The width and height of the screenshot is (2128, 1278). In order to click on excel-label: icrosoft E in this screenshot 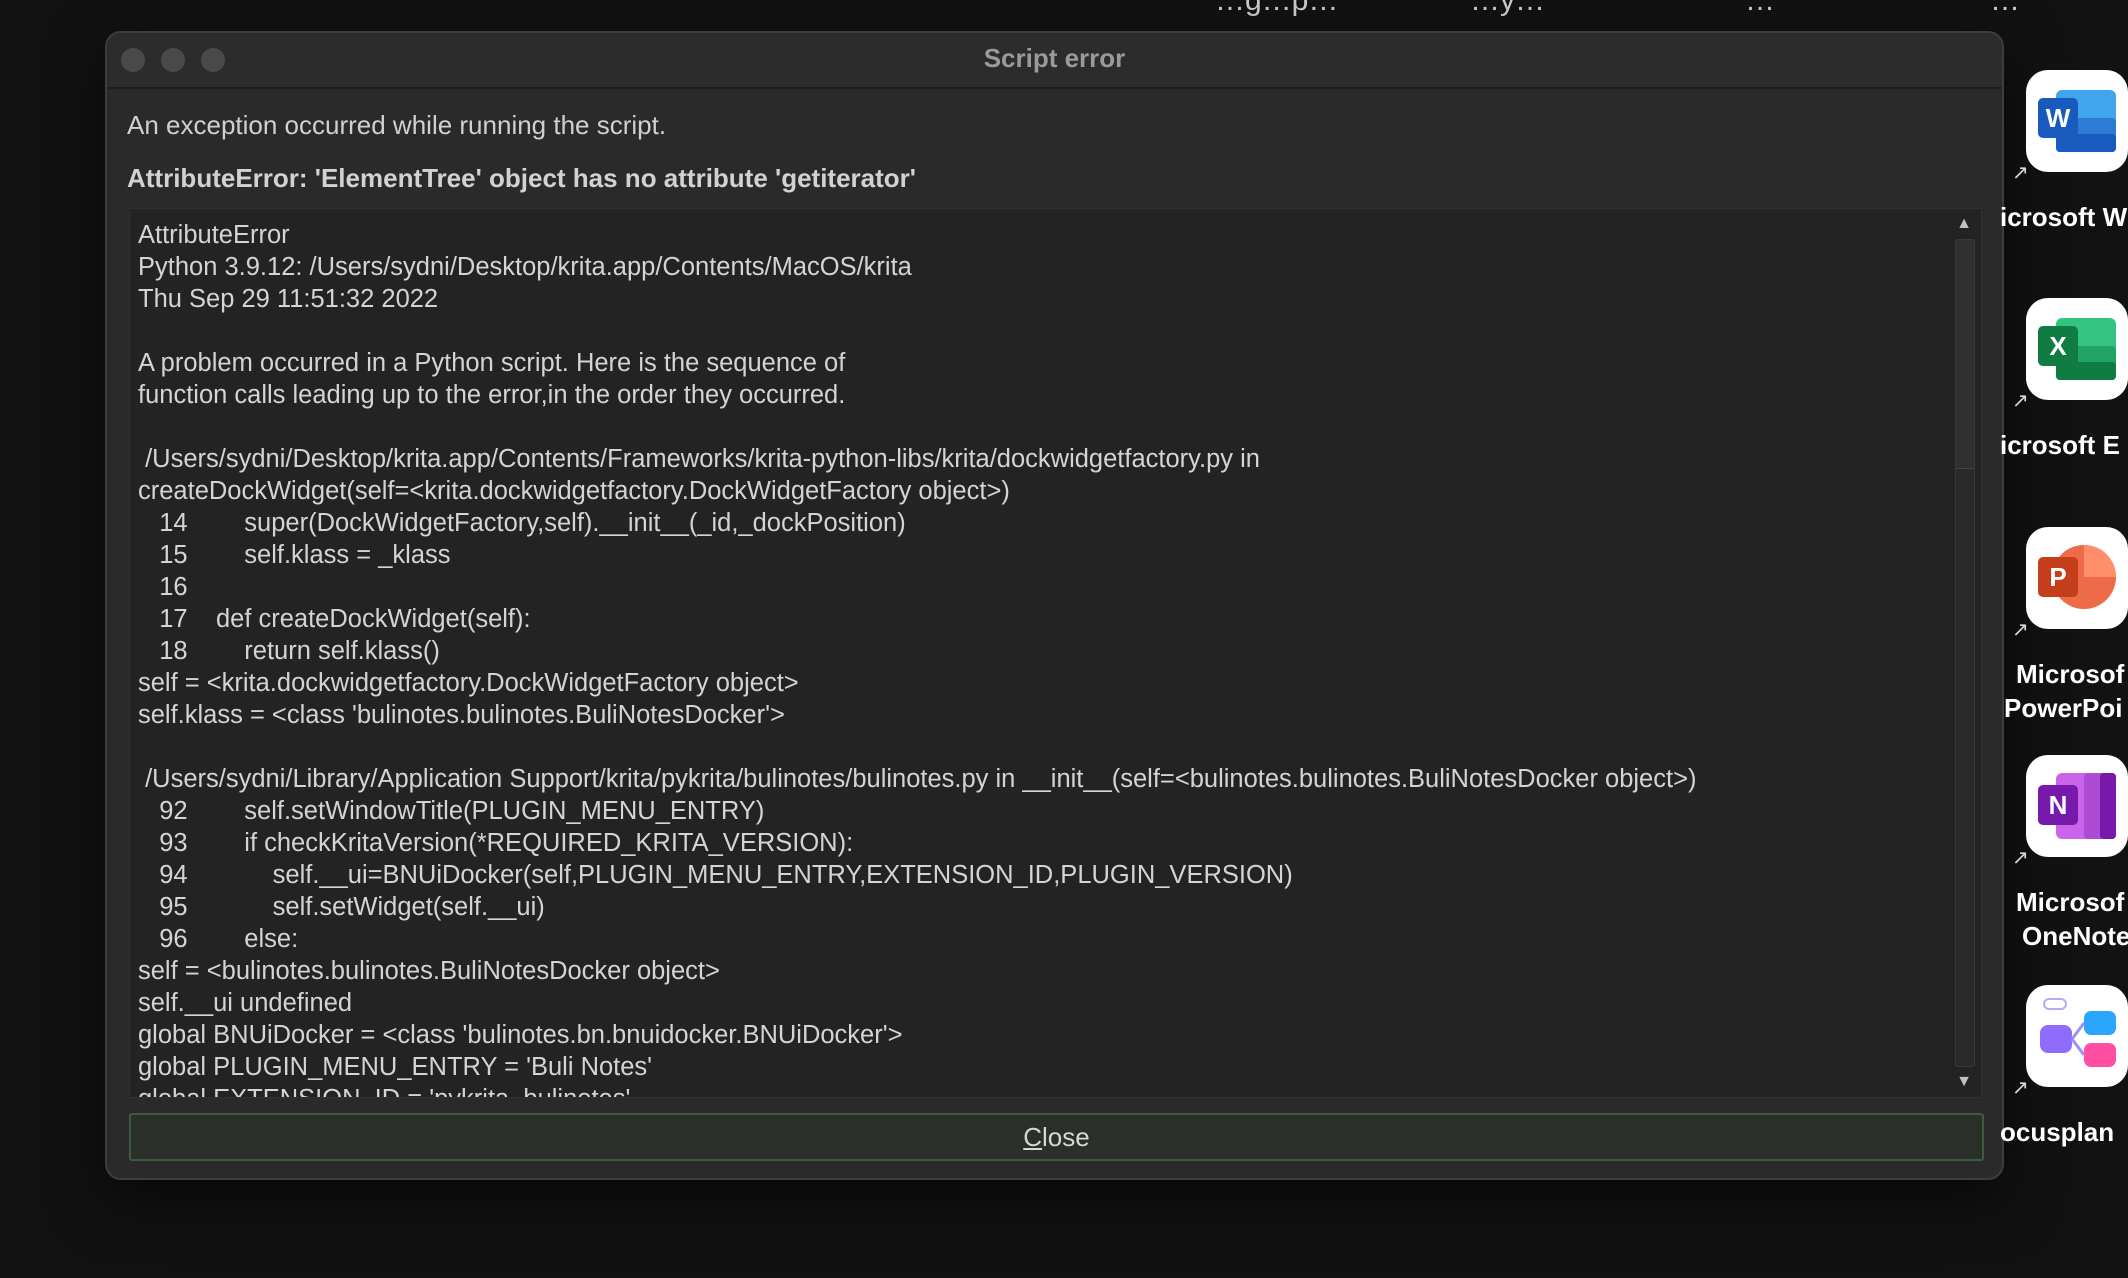, I will do `click(2060, 445)`.